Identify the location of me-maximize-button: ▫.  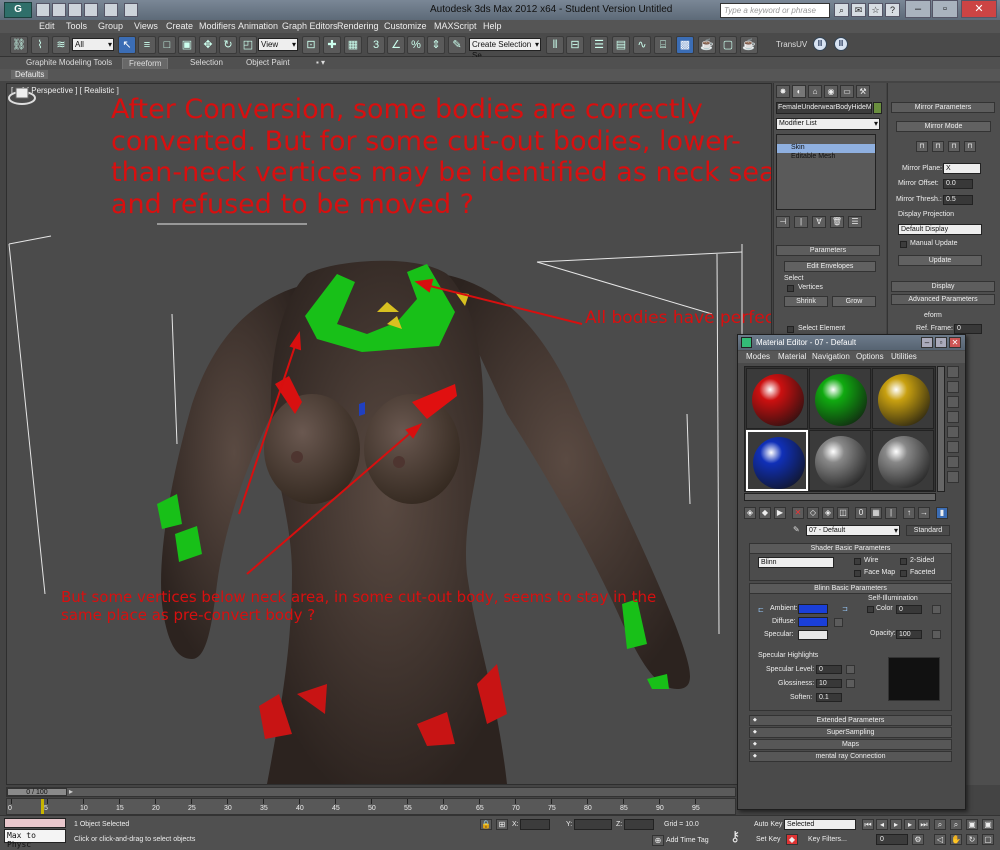
(941, 342).